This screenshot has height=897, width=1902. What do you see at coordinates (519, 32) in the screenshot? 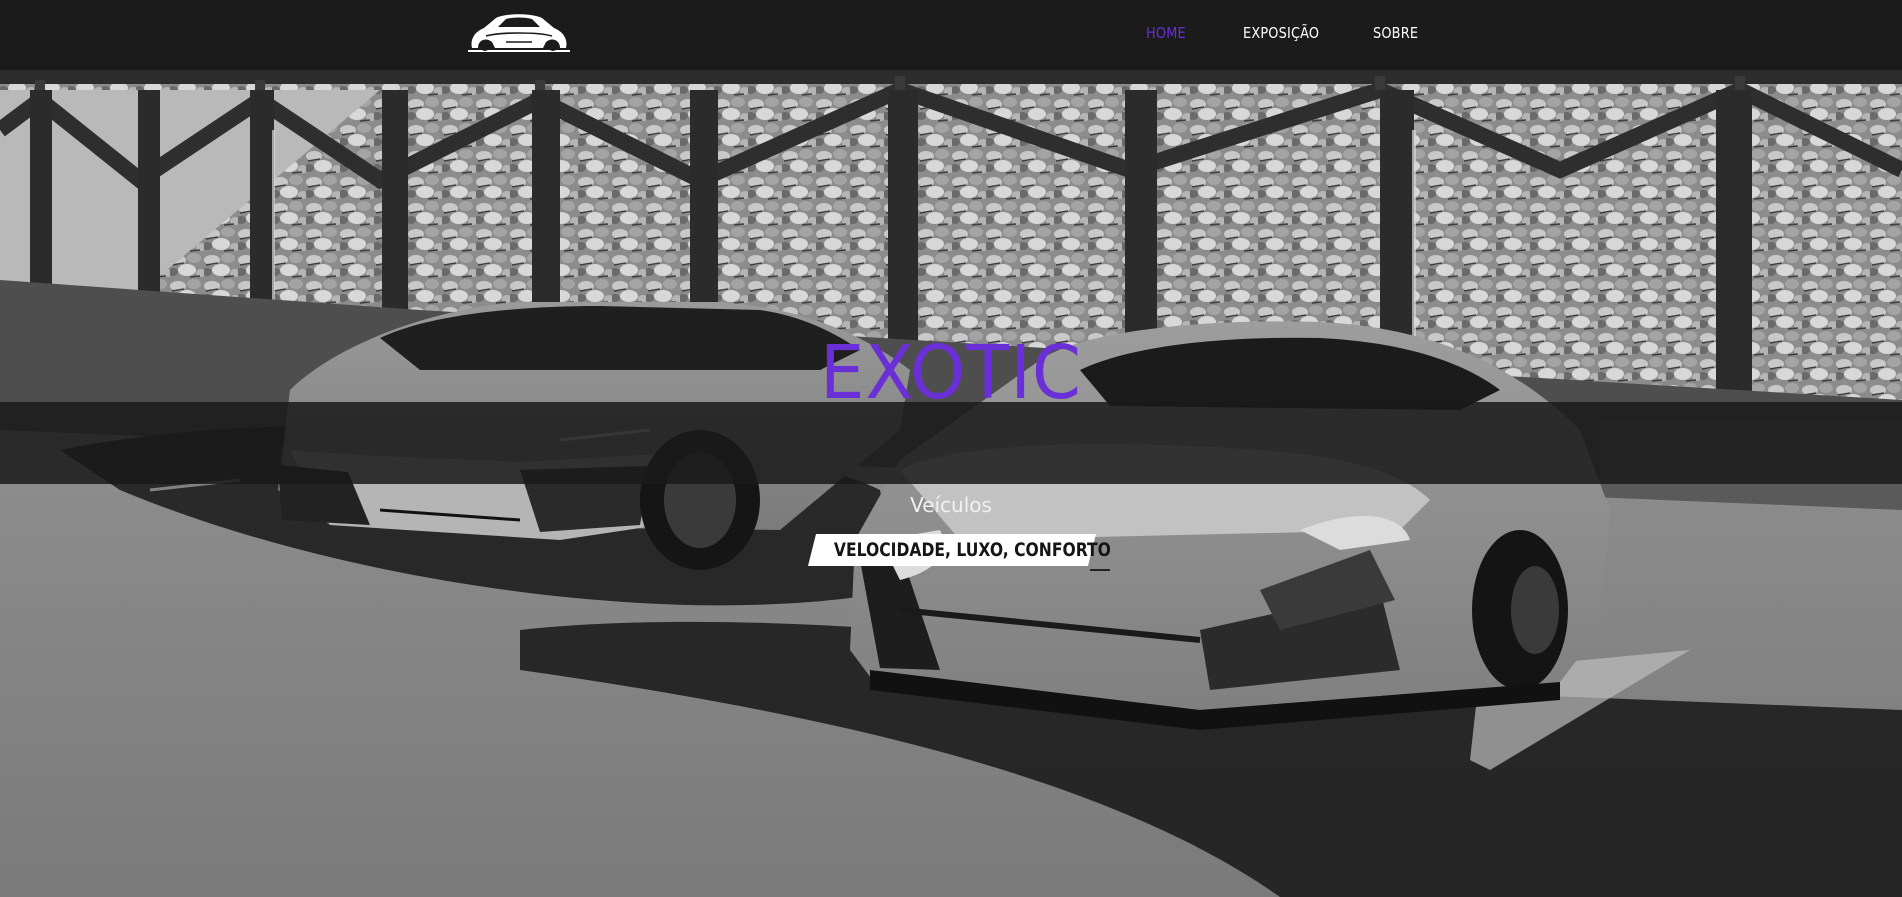
I see `sports-car-icon` at bounding box center [519, 32].